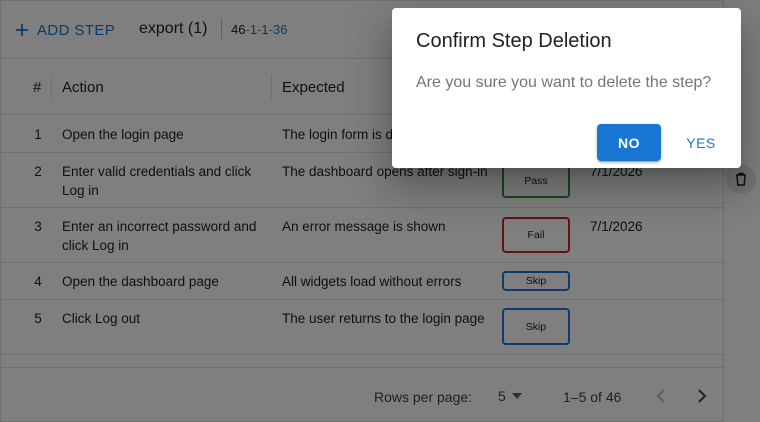  Describe the element at coordinates (629, 142) in the screenshot. I see `no-button: NO` at that location.